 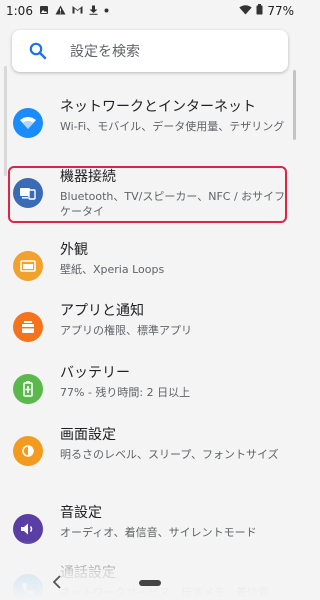 I want to click on settings-item-network: ネットワークとインターネット Wi-Fi、モバイル、データ使用量、テザリング, so click(x=150, y=128).